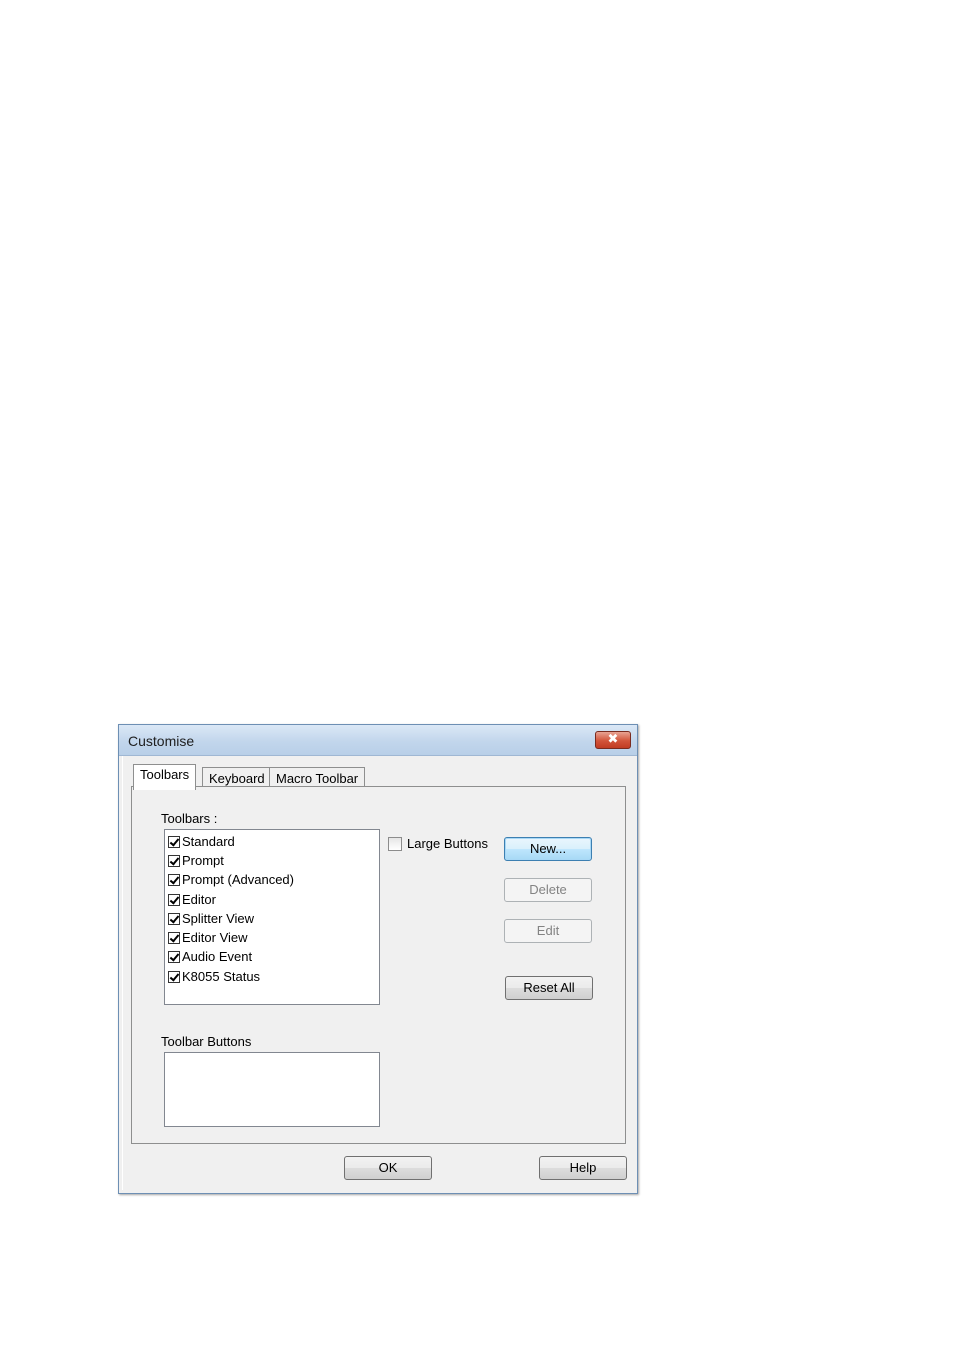 This screenshot has width=955, height=1350. What do you see at coordinates (217, 956) in the screenshot?
I see `list-item-label: Audio Event` at bounding box center [217, 956].